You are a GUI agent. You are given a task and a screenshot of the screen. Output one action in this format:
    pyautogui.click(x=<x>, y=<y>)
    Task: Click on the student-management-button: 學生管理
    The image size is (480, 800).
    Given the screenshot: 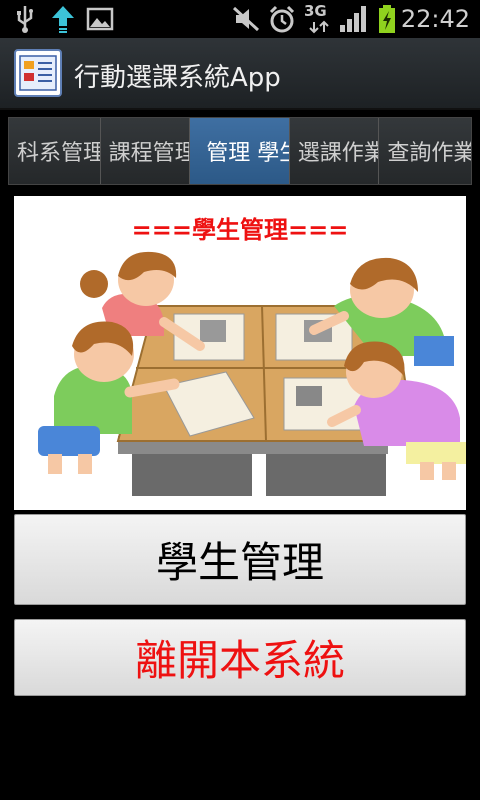 What is the action you would take?
    pyautogui.click(x=240, y=559)
    